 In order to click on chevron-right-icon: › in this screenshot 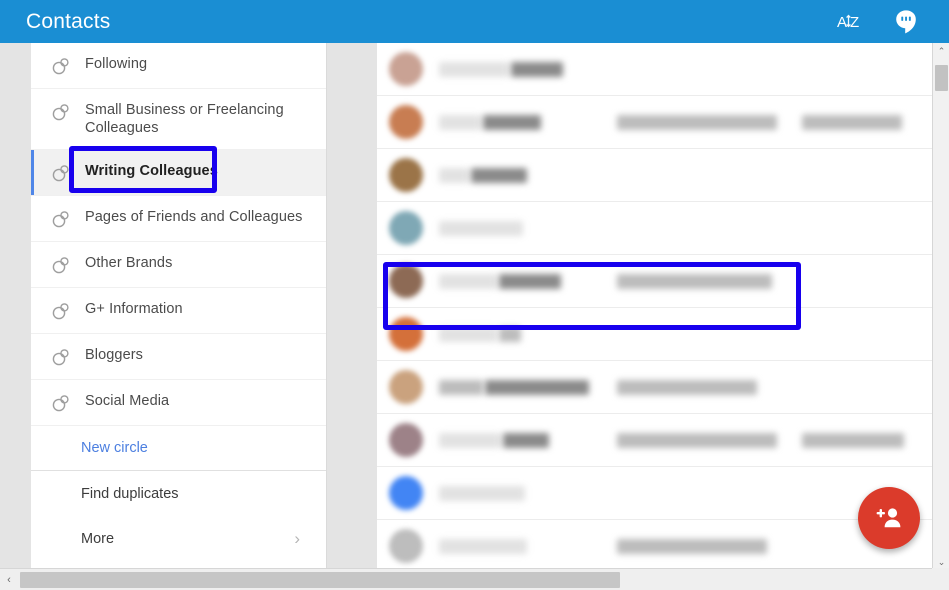, I will do `click(297, 538)`.